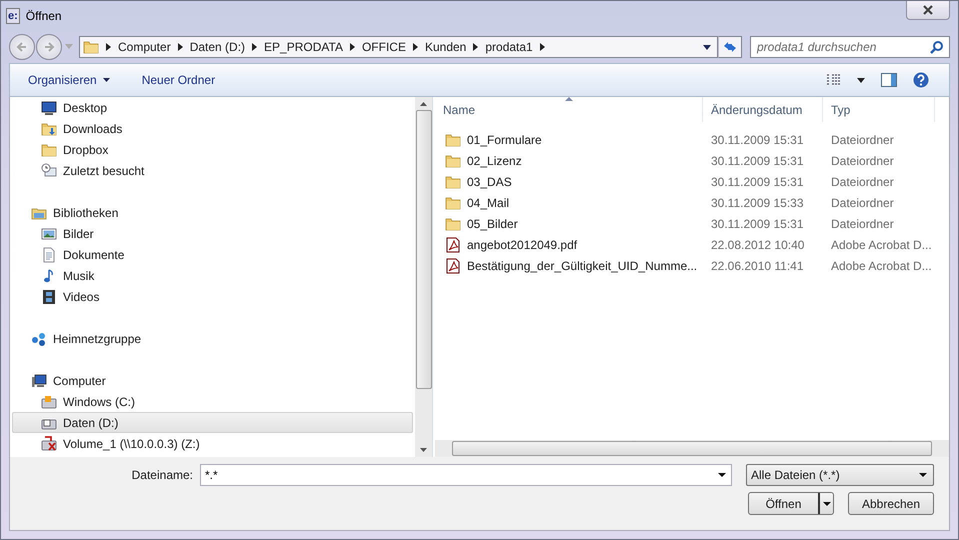 This screenshot has height=540, width=959. I want to click on film-icon, so click(49, 296).